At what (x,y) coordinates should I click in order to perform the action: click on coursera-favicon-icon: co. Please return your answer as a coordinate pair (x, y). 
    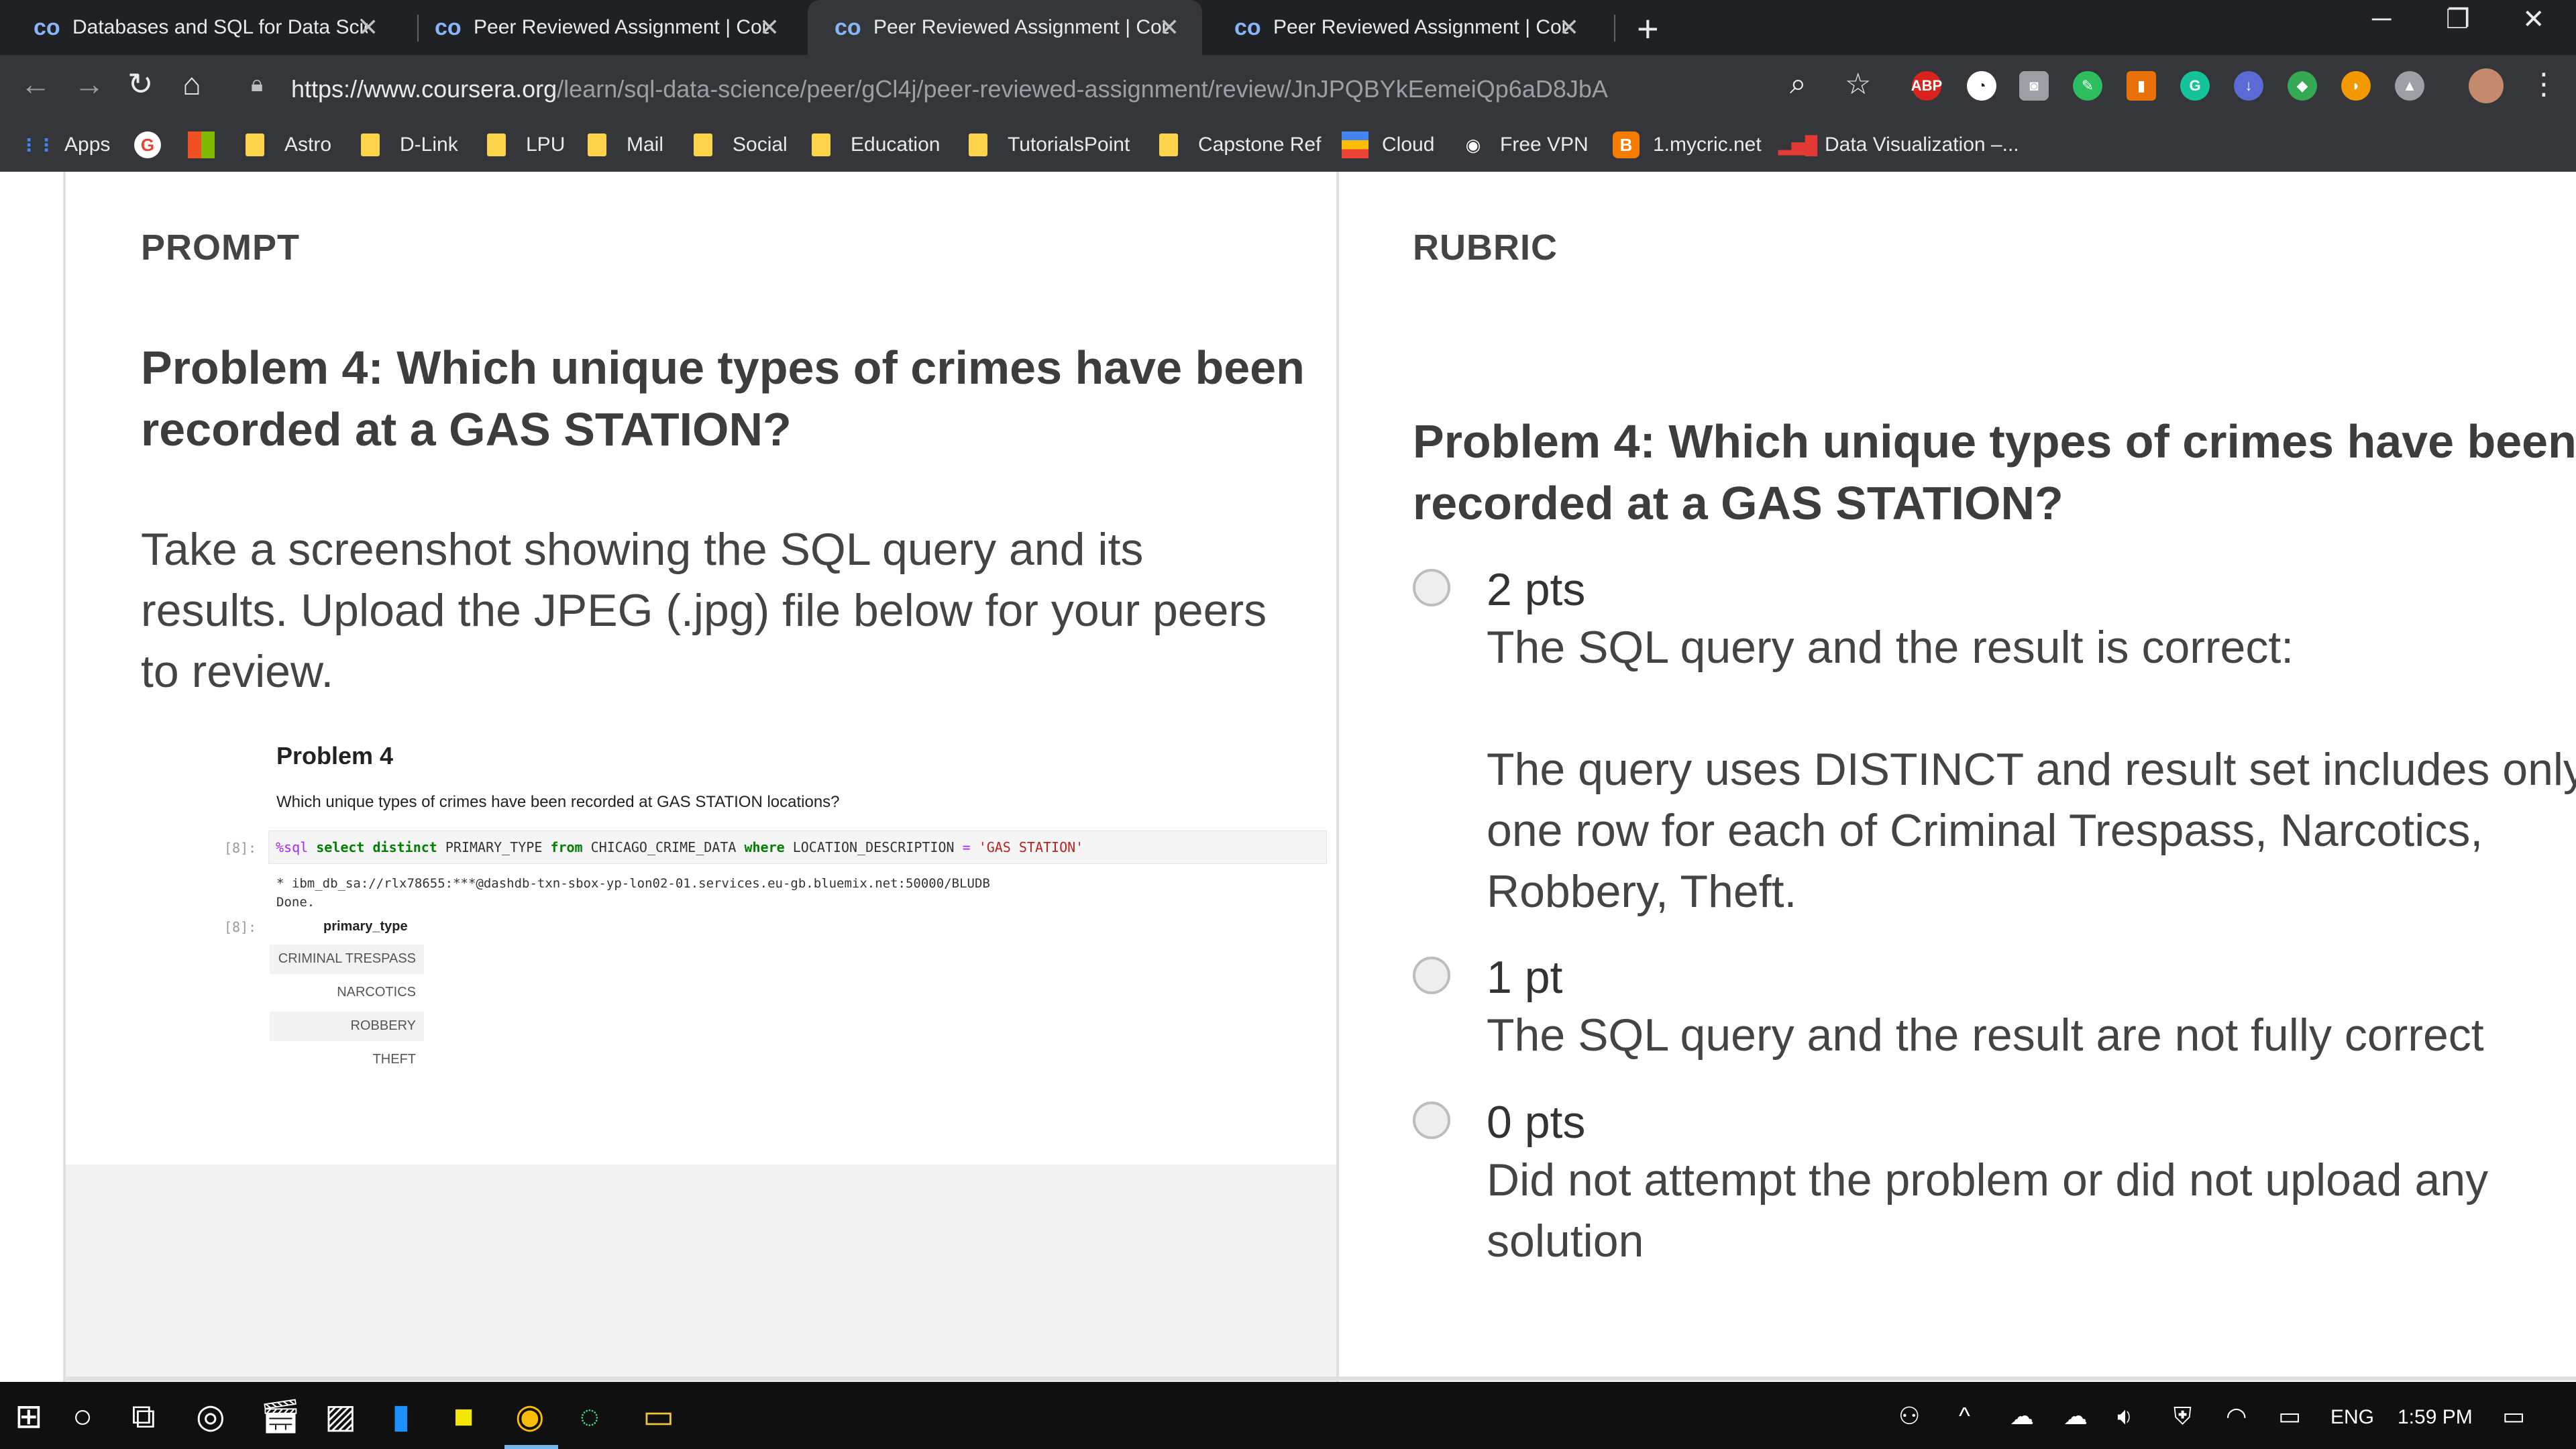
    Looking at the image, I should click on (448, 27).